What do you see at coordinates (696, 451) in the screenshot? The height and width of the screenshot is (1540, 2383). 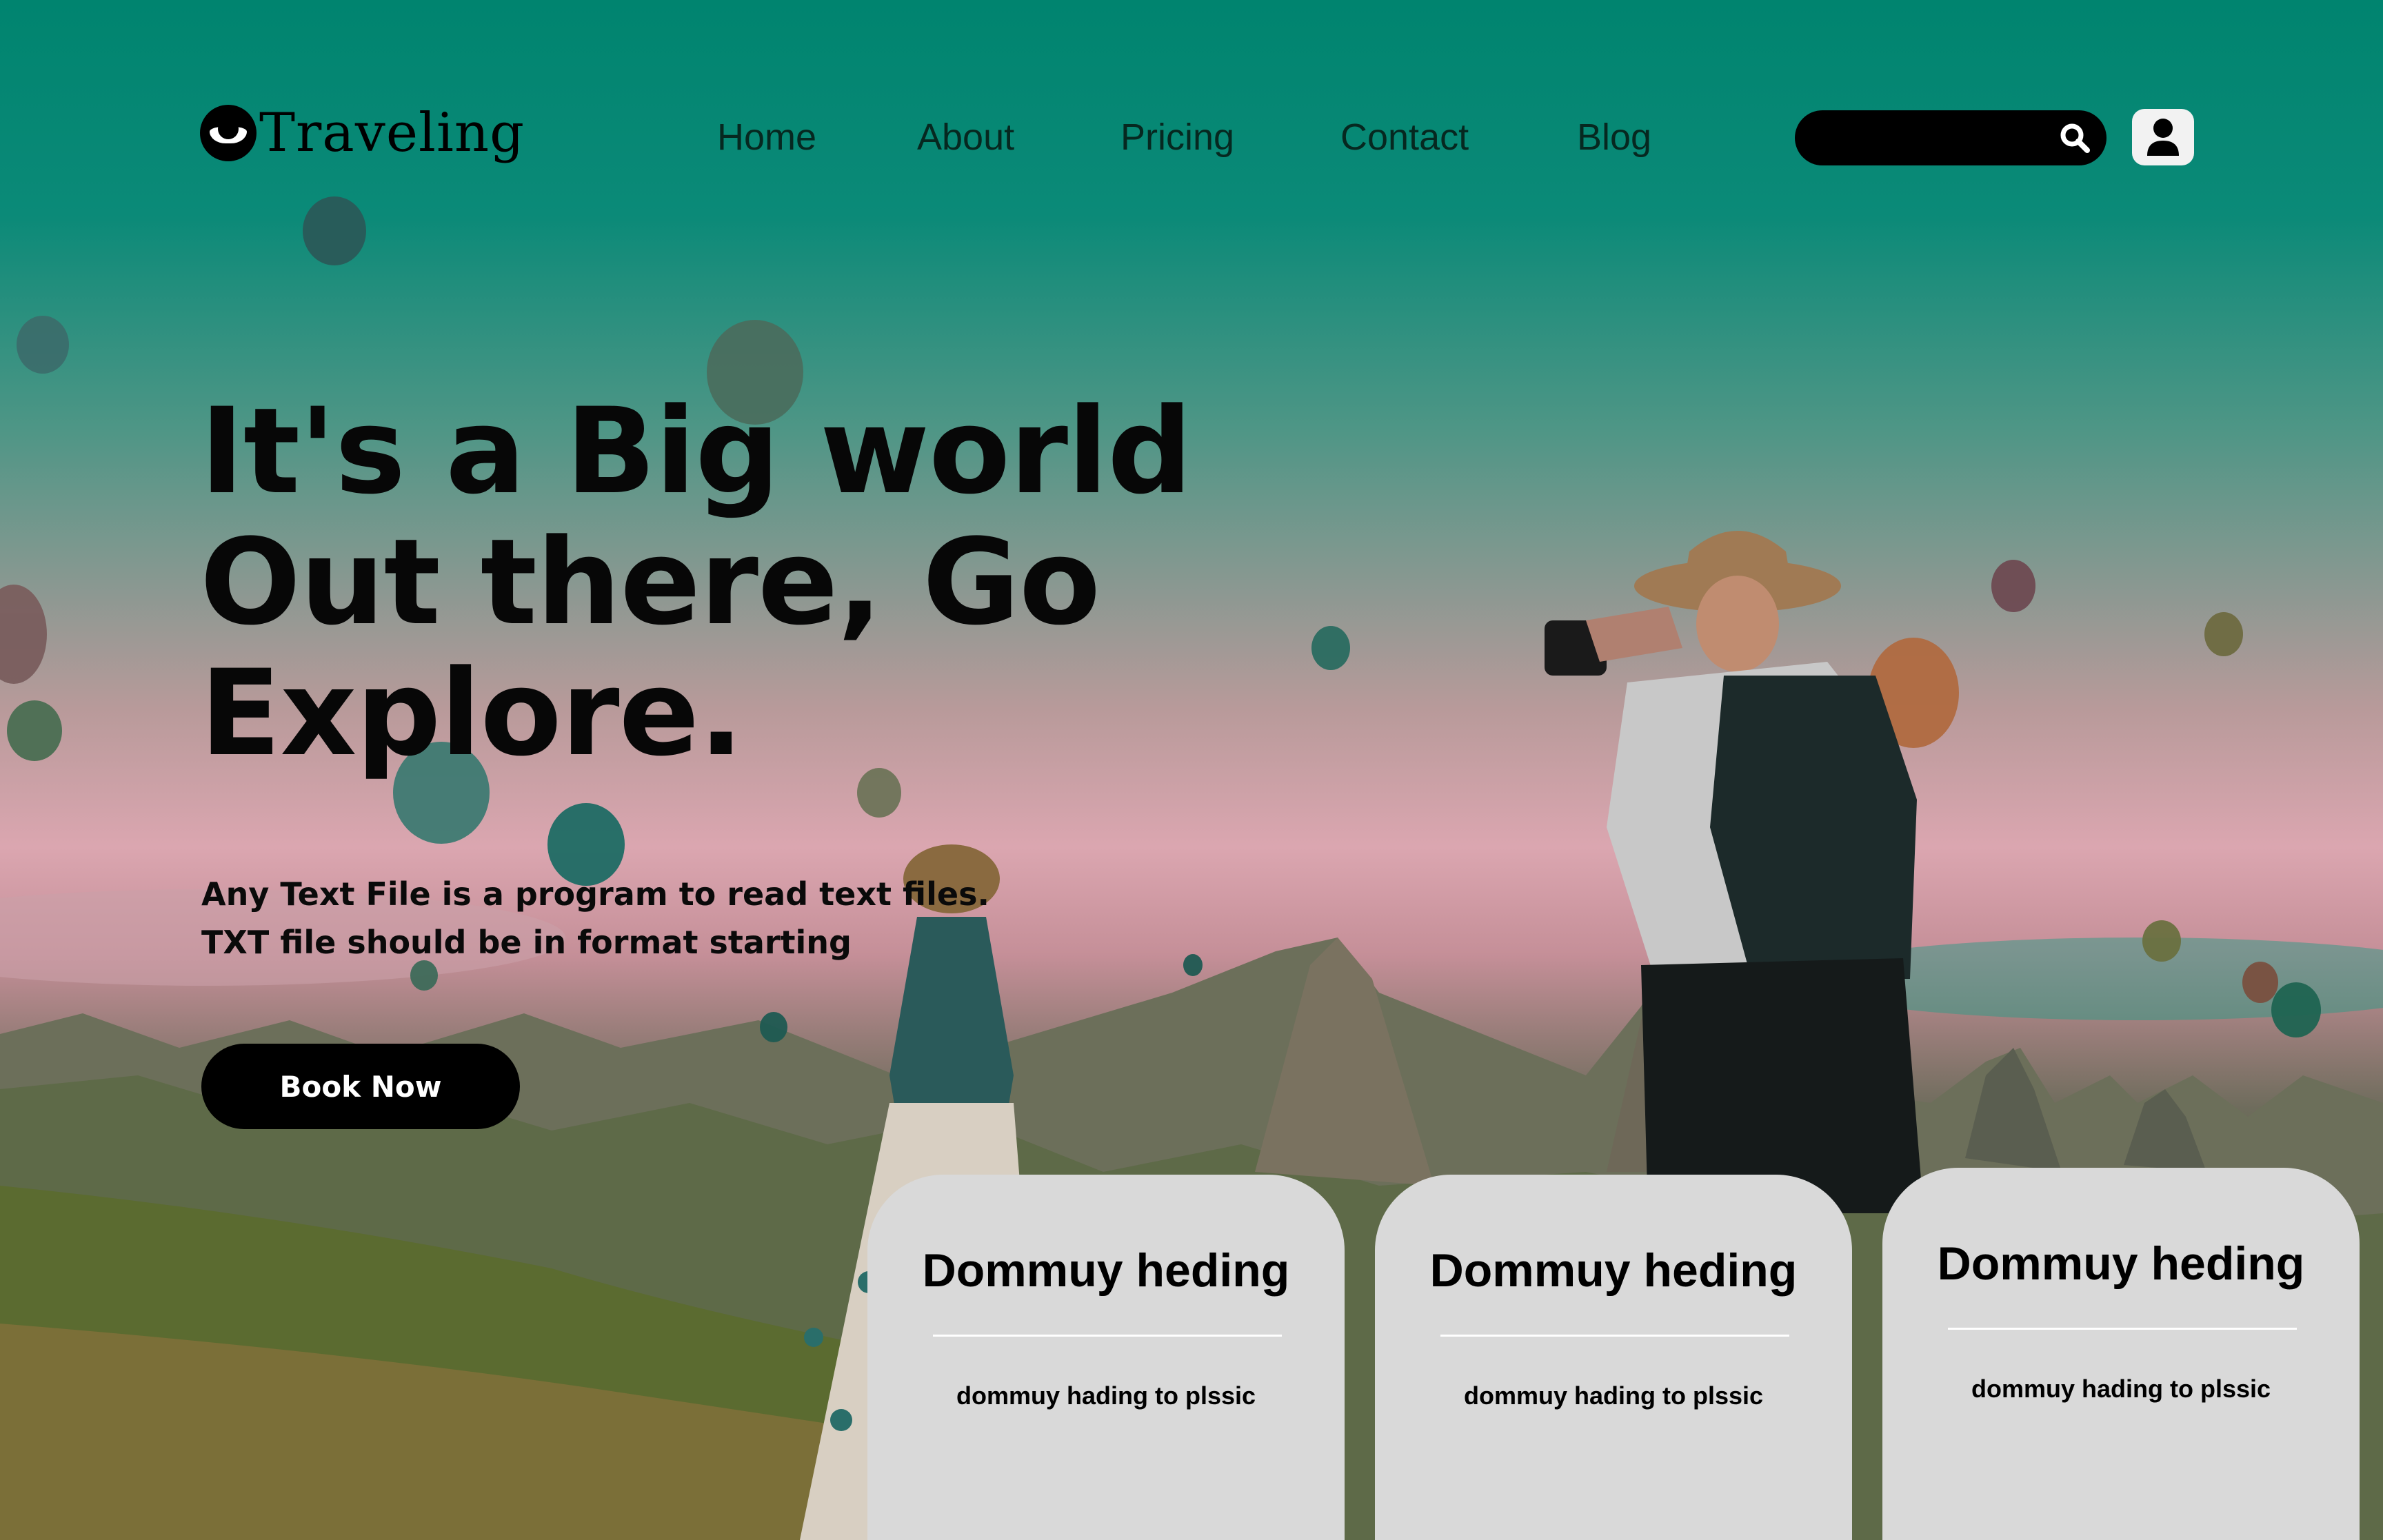 I see `hero-title-line-1: It's a Big world` at bounding box center [696, 451].